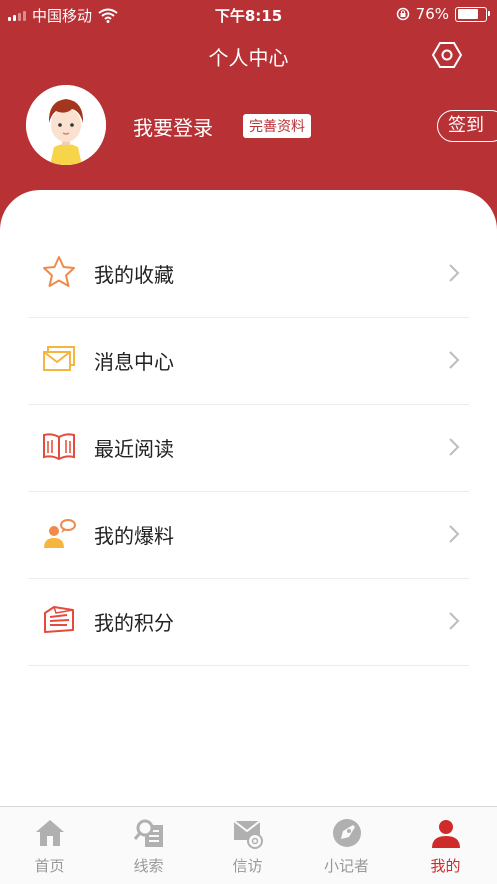  What do you see at coordinates (446, 834) in the screenshot?
I see `user-icon` at bounding box center [446, 834].